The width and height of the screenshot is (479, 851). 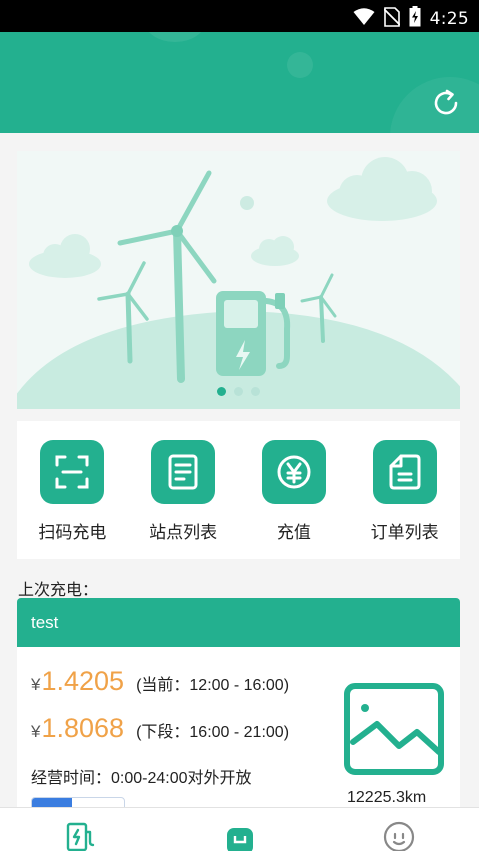 I want to click on status-icons: 4:25, so click(x=411, y=19).